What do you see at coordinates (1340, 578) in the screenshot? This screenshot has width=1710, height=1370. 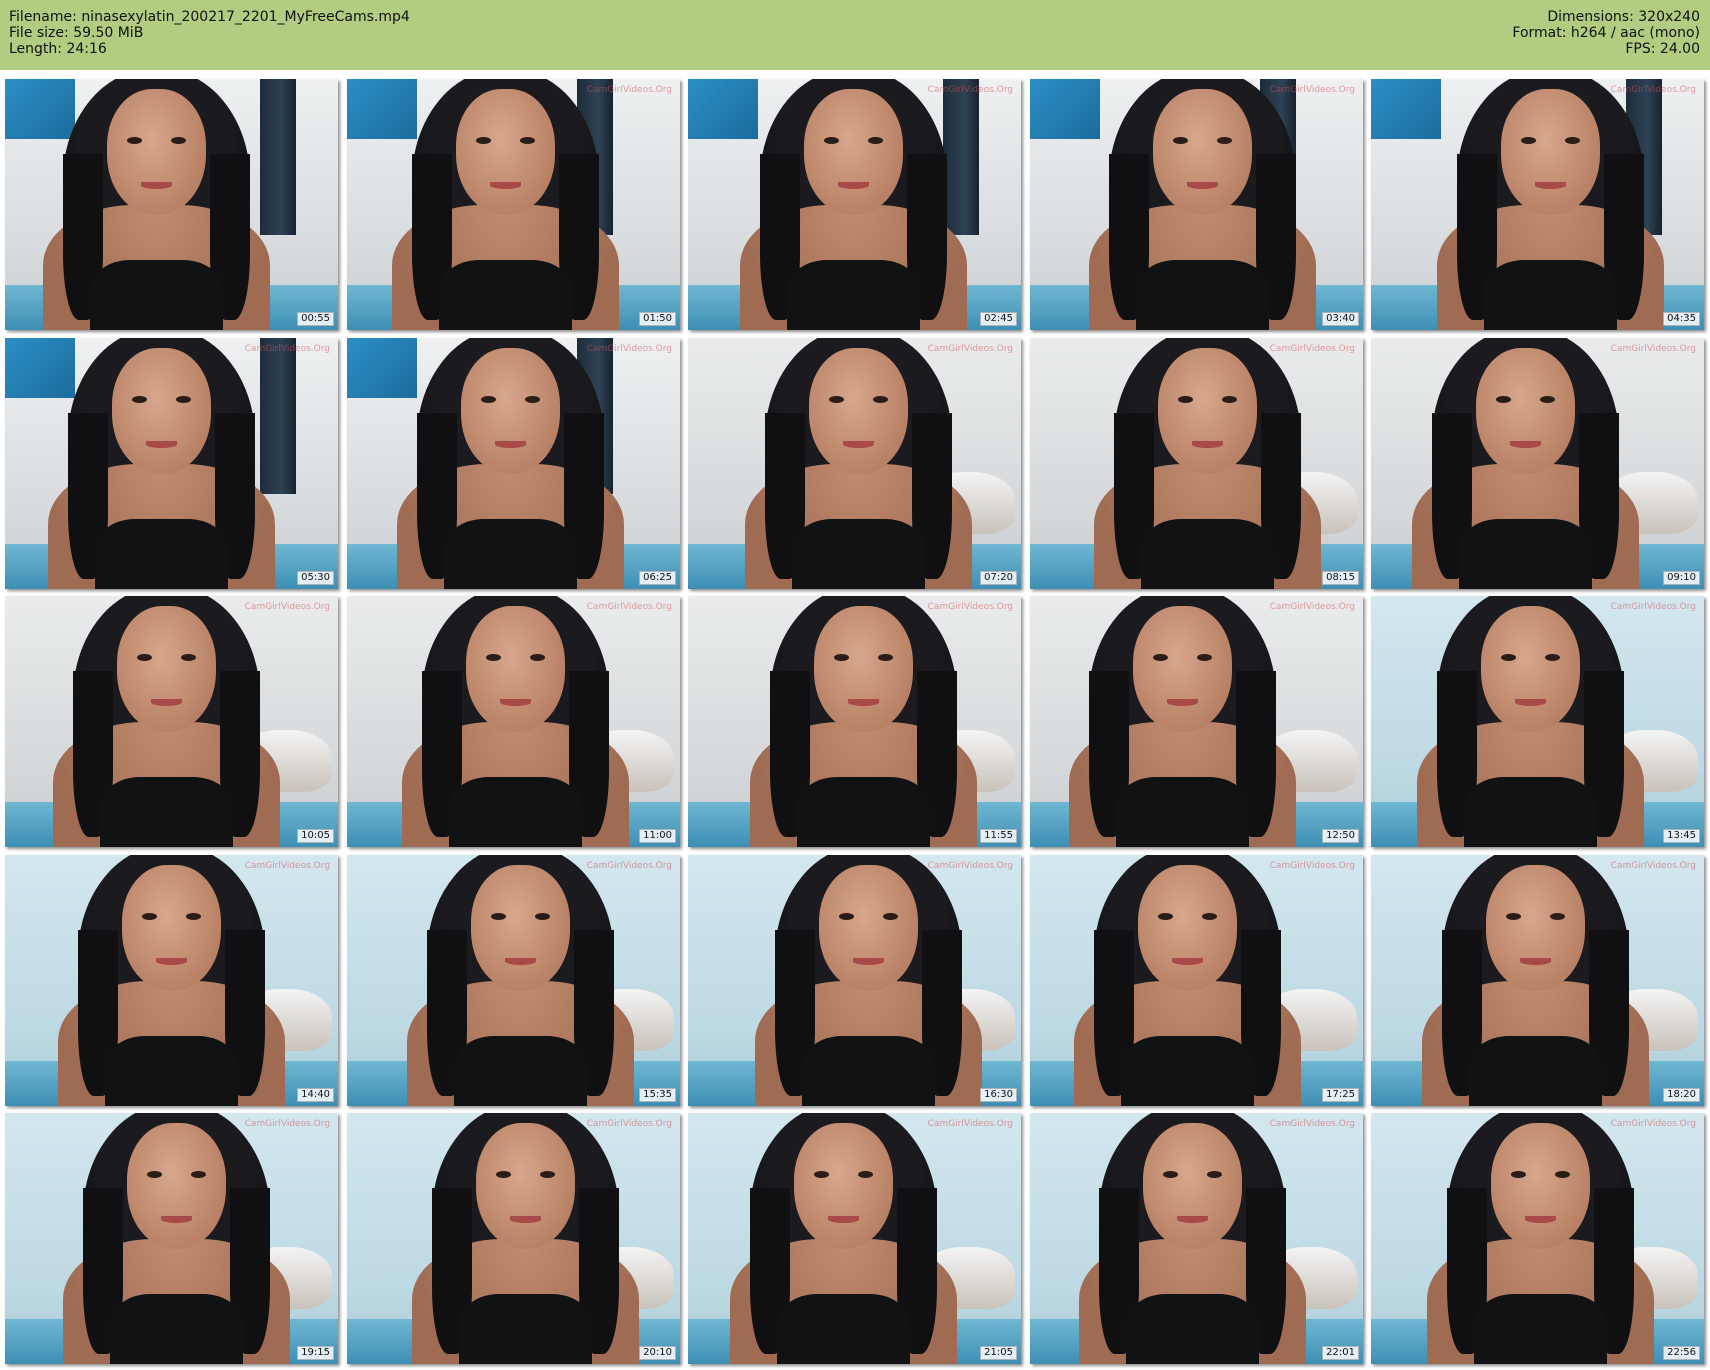 I see `thumbnail-timestamp: 08:15` at bounding box center [1340, 578].